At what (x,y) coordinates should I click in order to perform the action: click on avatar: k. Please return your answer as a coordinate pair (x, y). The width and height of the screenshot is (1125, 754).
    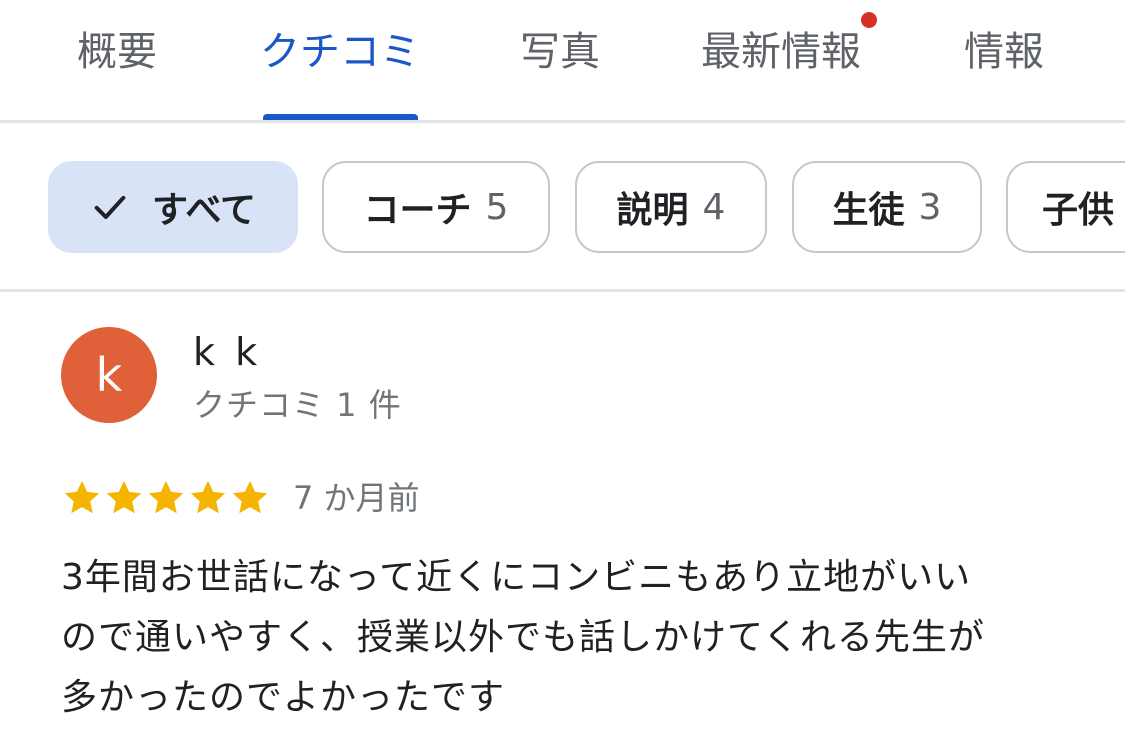
    Looking at the image, I should click on (109, 375).